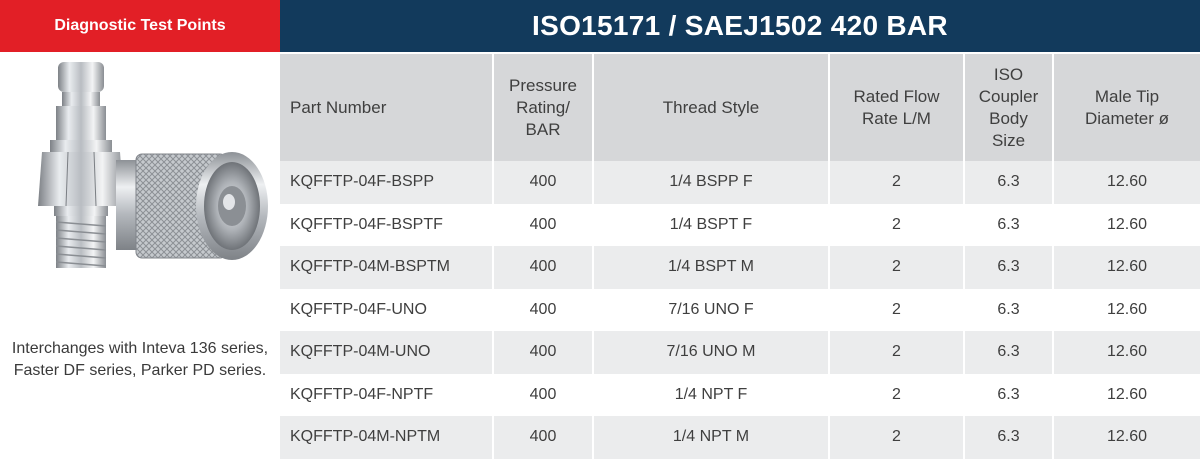 The image size is (1200, 460). Describe the element at coordinates (1008, 106) in the screenshot. I see `header-iso-coupler-size: ISO Coupler Body Size` at that location.